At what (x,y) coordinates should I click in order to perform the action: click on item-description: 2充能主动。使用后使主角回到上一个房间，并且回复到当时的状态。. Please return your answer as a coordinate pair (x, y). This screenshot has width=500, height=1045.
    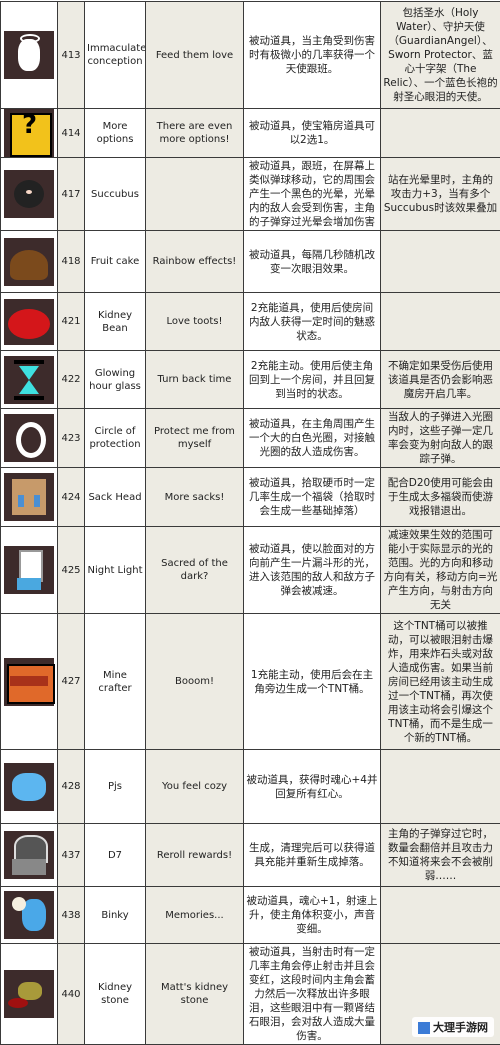
    Looking at the image, I should click on (312, 380).